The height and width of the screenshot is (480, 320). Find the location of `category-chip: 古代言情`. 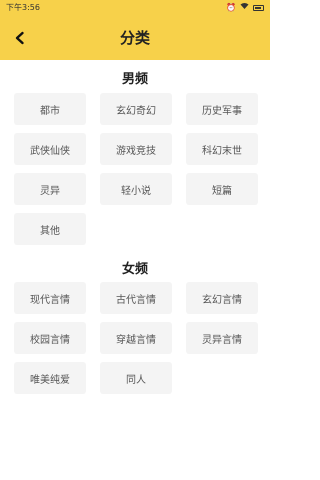

category-chip: 古代言情 is located at coordinates (136, 298).